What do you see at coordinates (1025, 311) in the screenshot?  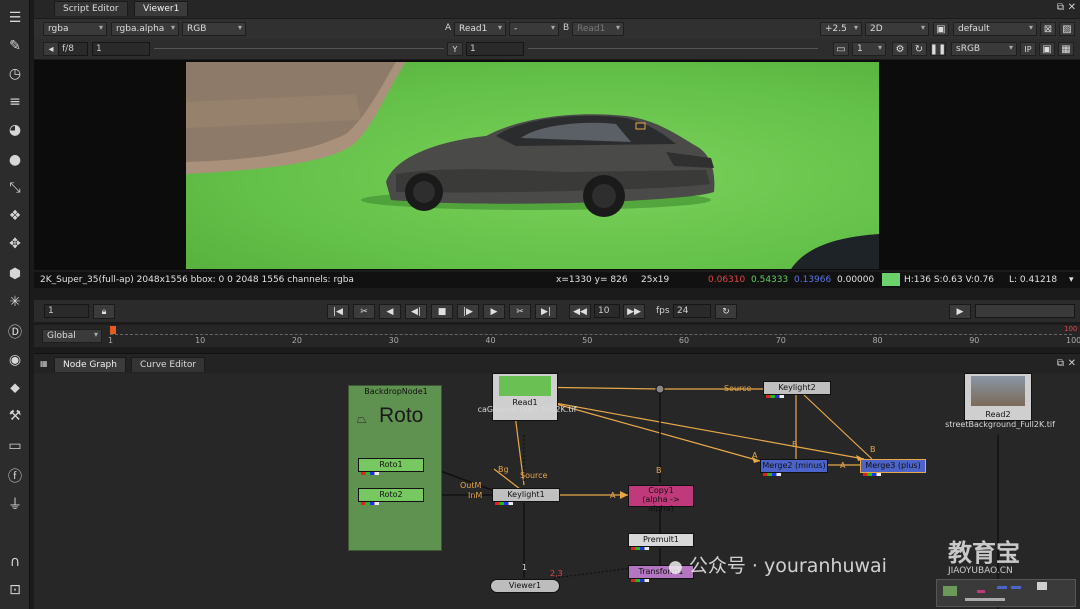 I see `range-field` at bounding box center [1025, 311].